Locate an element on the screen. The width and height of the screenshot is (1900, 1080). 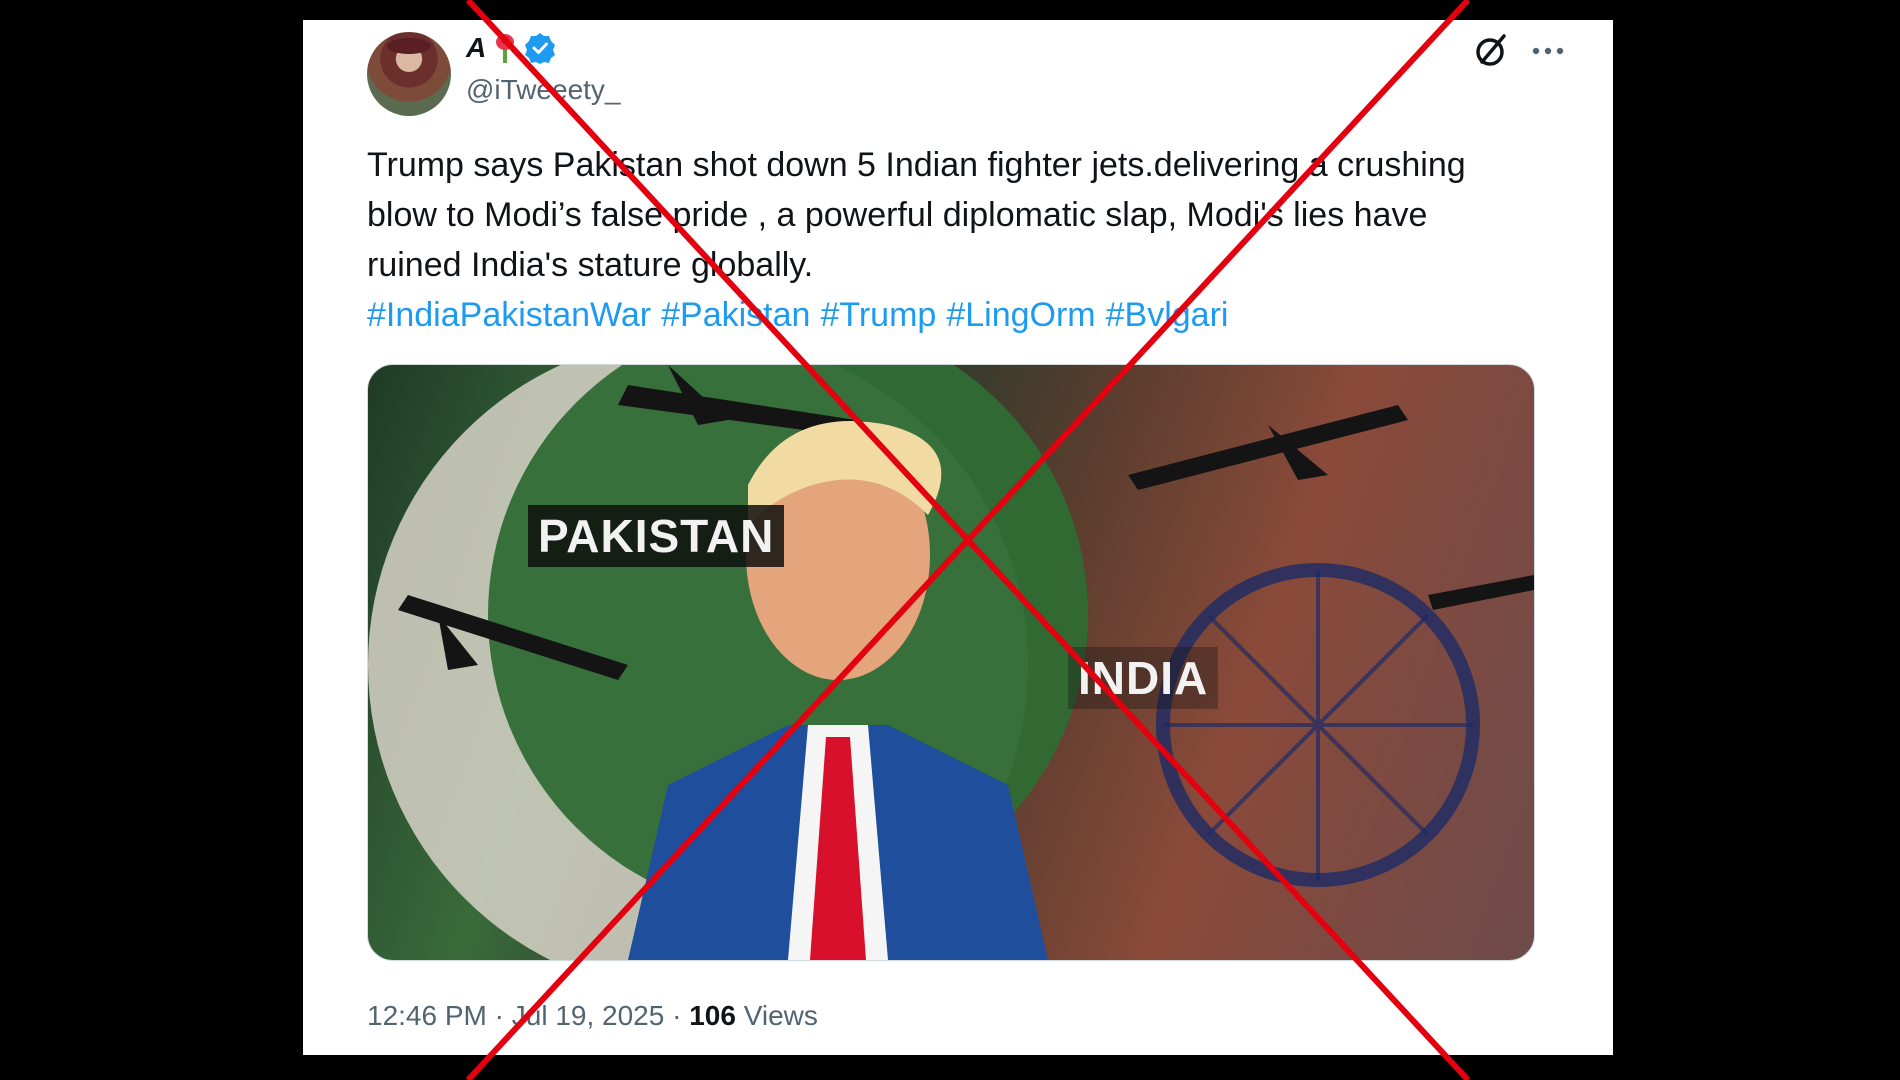
views-label: Views is located at coordinates (780, 1015).